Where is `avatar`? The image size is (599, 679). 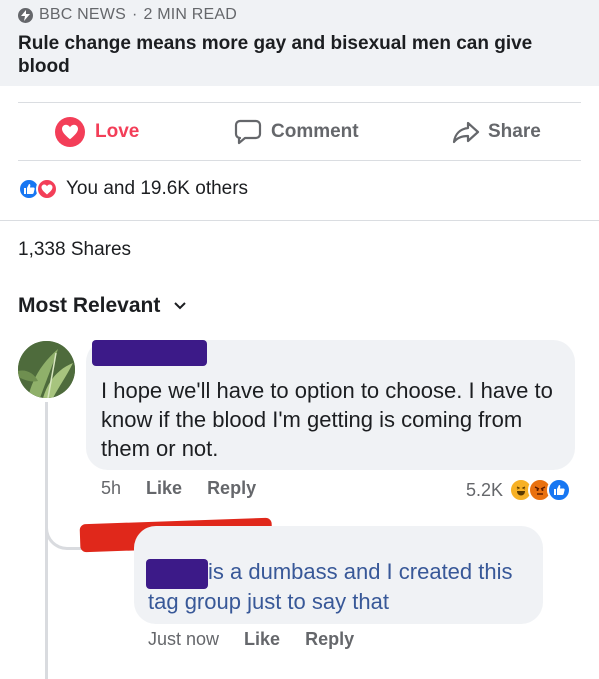 avatar is located at coordinates (46, 369).